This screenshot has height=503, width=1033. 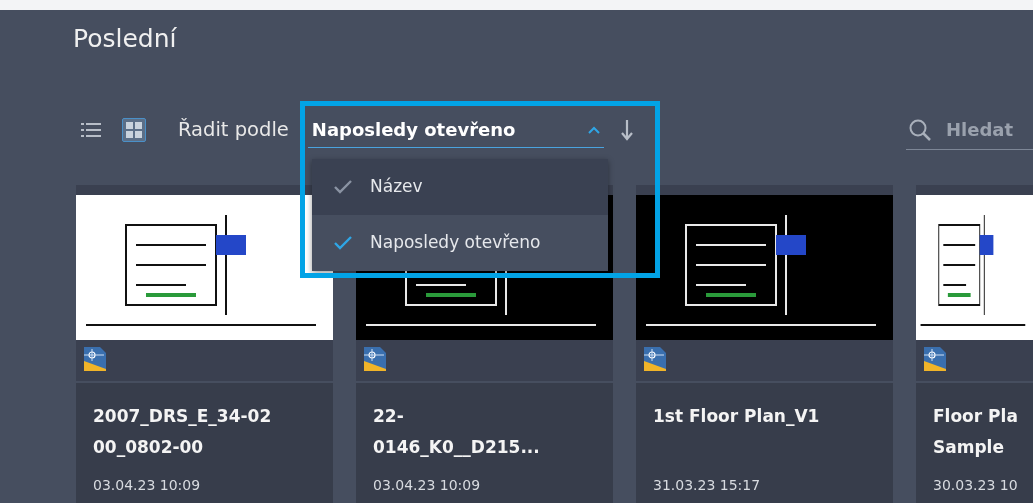 What do you see at coordinates (986, 129) in the screenshot?
I see `search-field: Hledat` at bounding box center [986, 129].